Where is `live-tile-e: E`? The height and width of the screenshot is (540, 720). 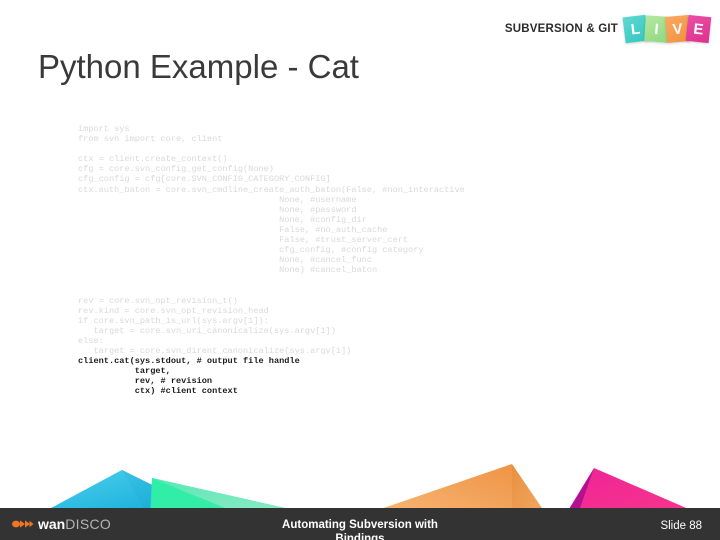 live-tile-e: E is located at coordinates (698, 29).